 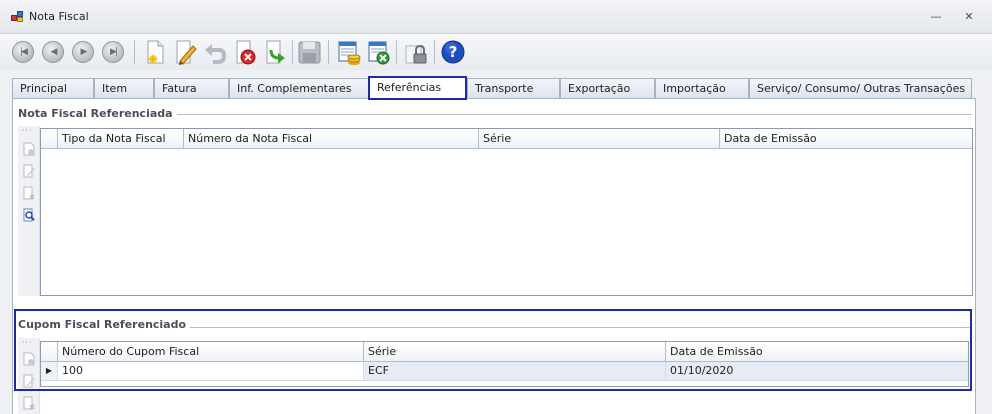 What do you see at coordinates (417, 88) in the screenshot?
I see `tab-referencias: Referências` at bounding box center [417, 88].